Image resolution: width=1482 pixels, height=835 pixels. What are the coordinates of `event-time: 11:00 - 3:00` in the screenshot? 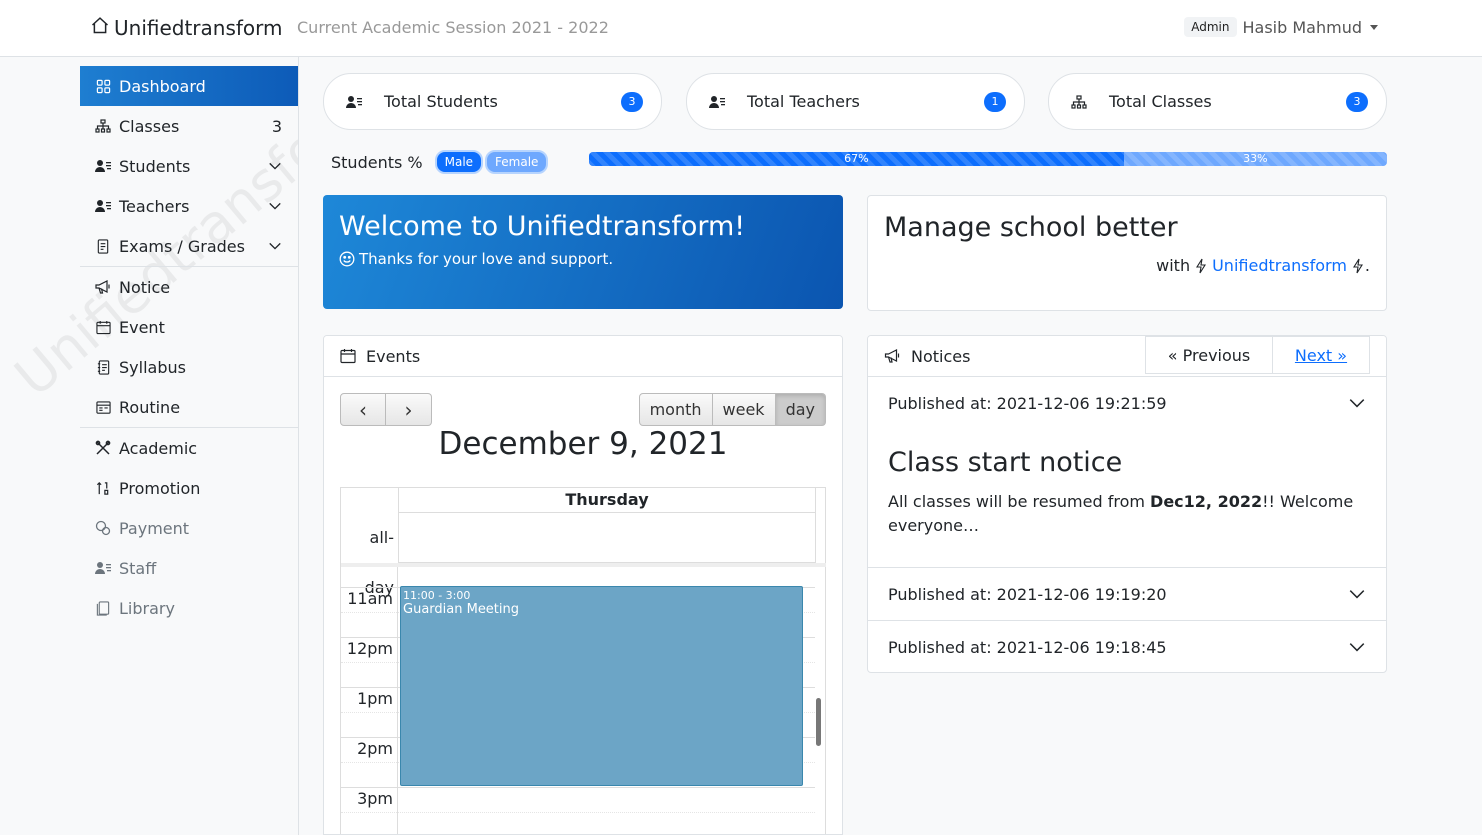 It's located at (437, 595).